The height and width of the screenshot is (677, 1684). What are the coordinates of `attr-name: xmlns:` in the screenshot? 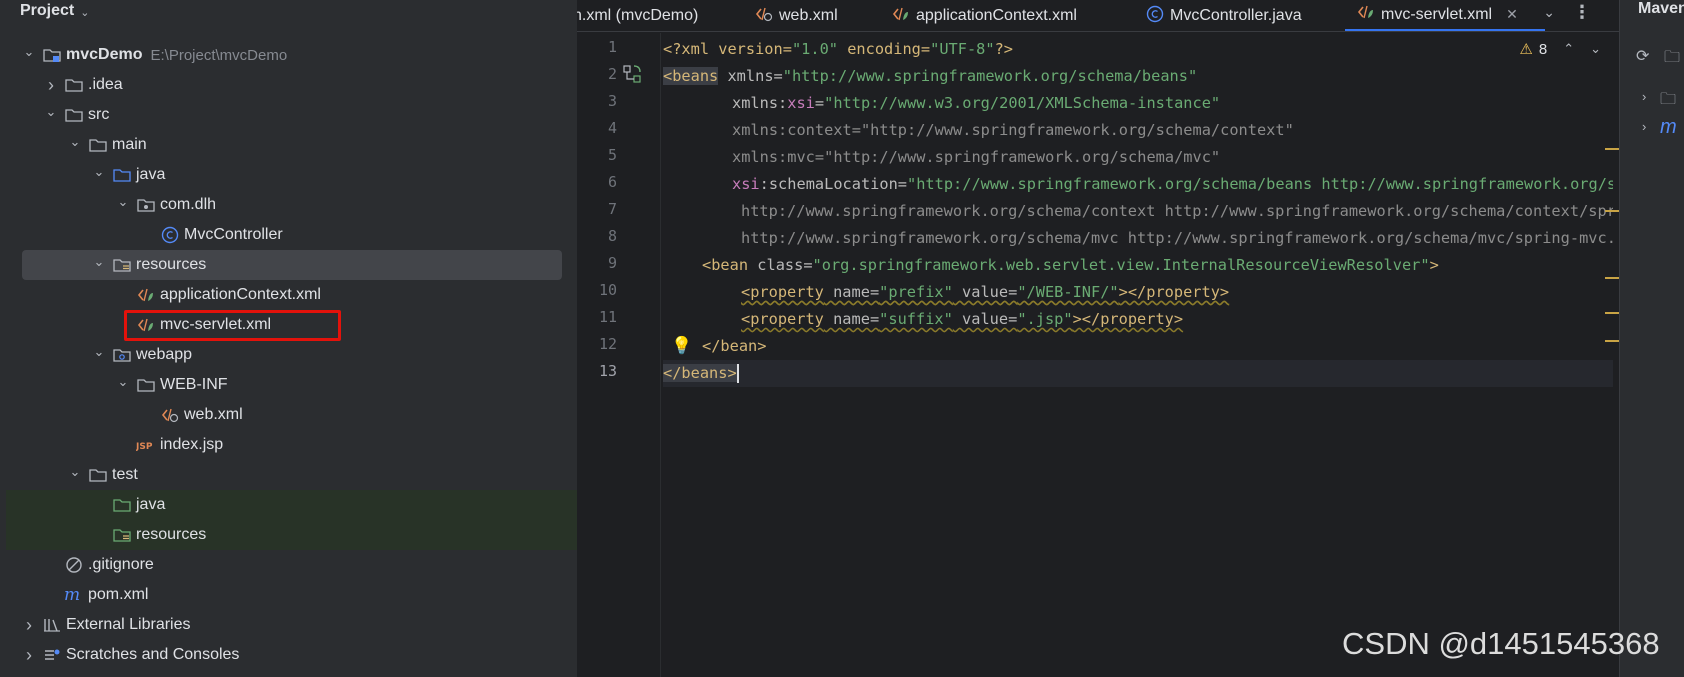 It's located at (760, 103).